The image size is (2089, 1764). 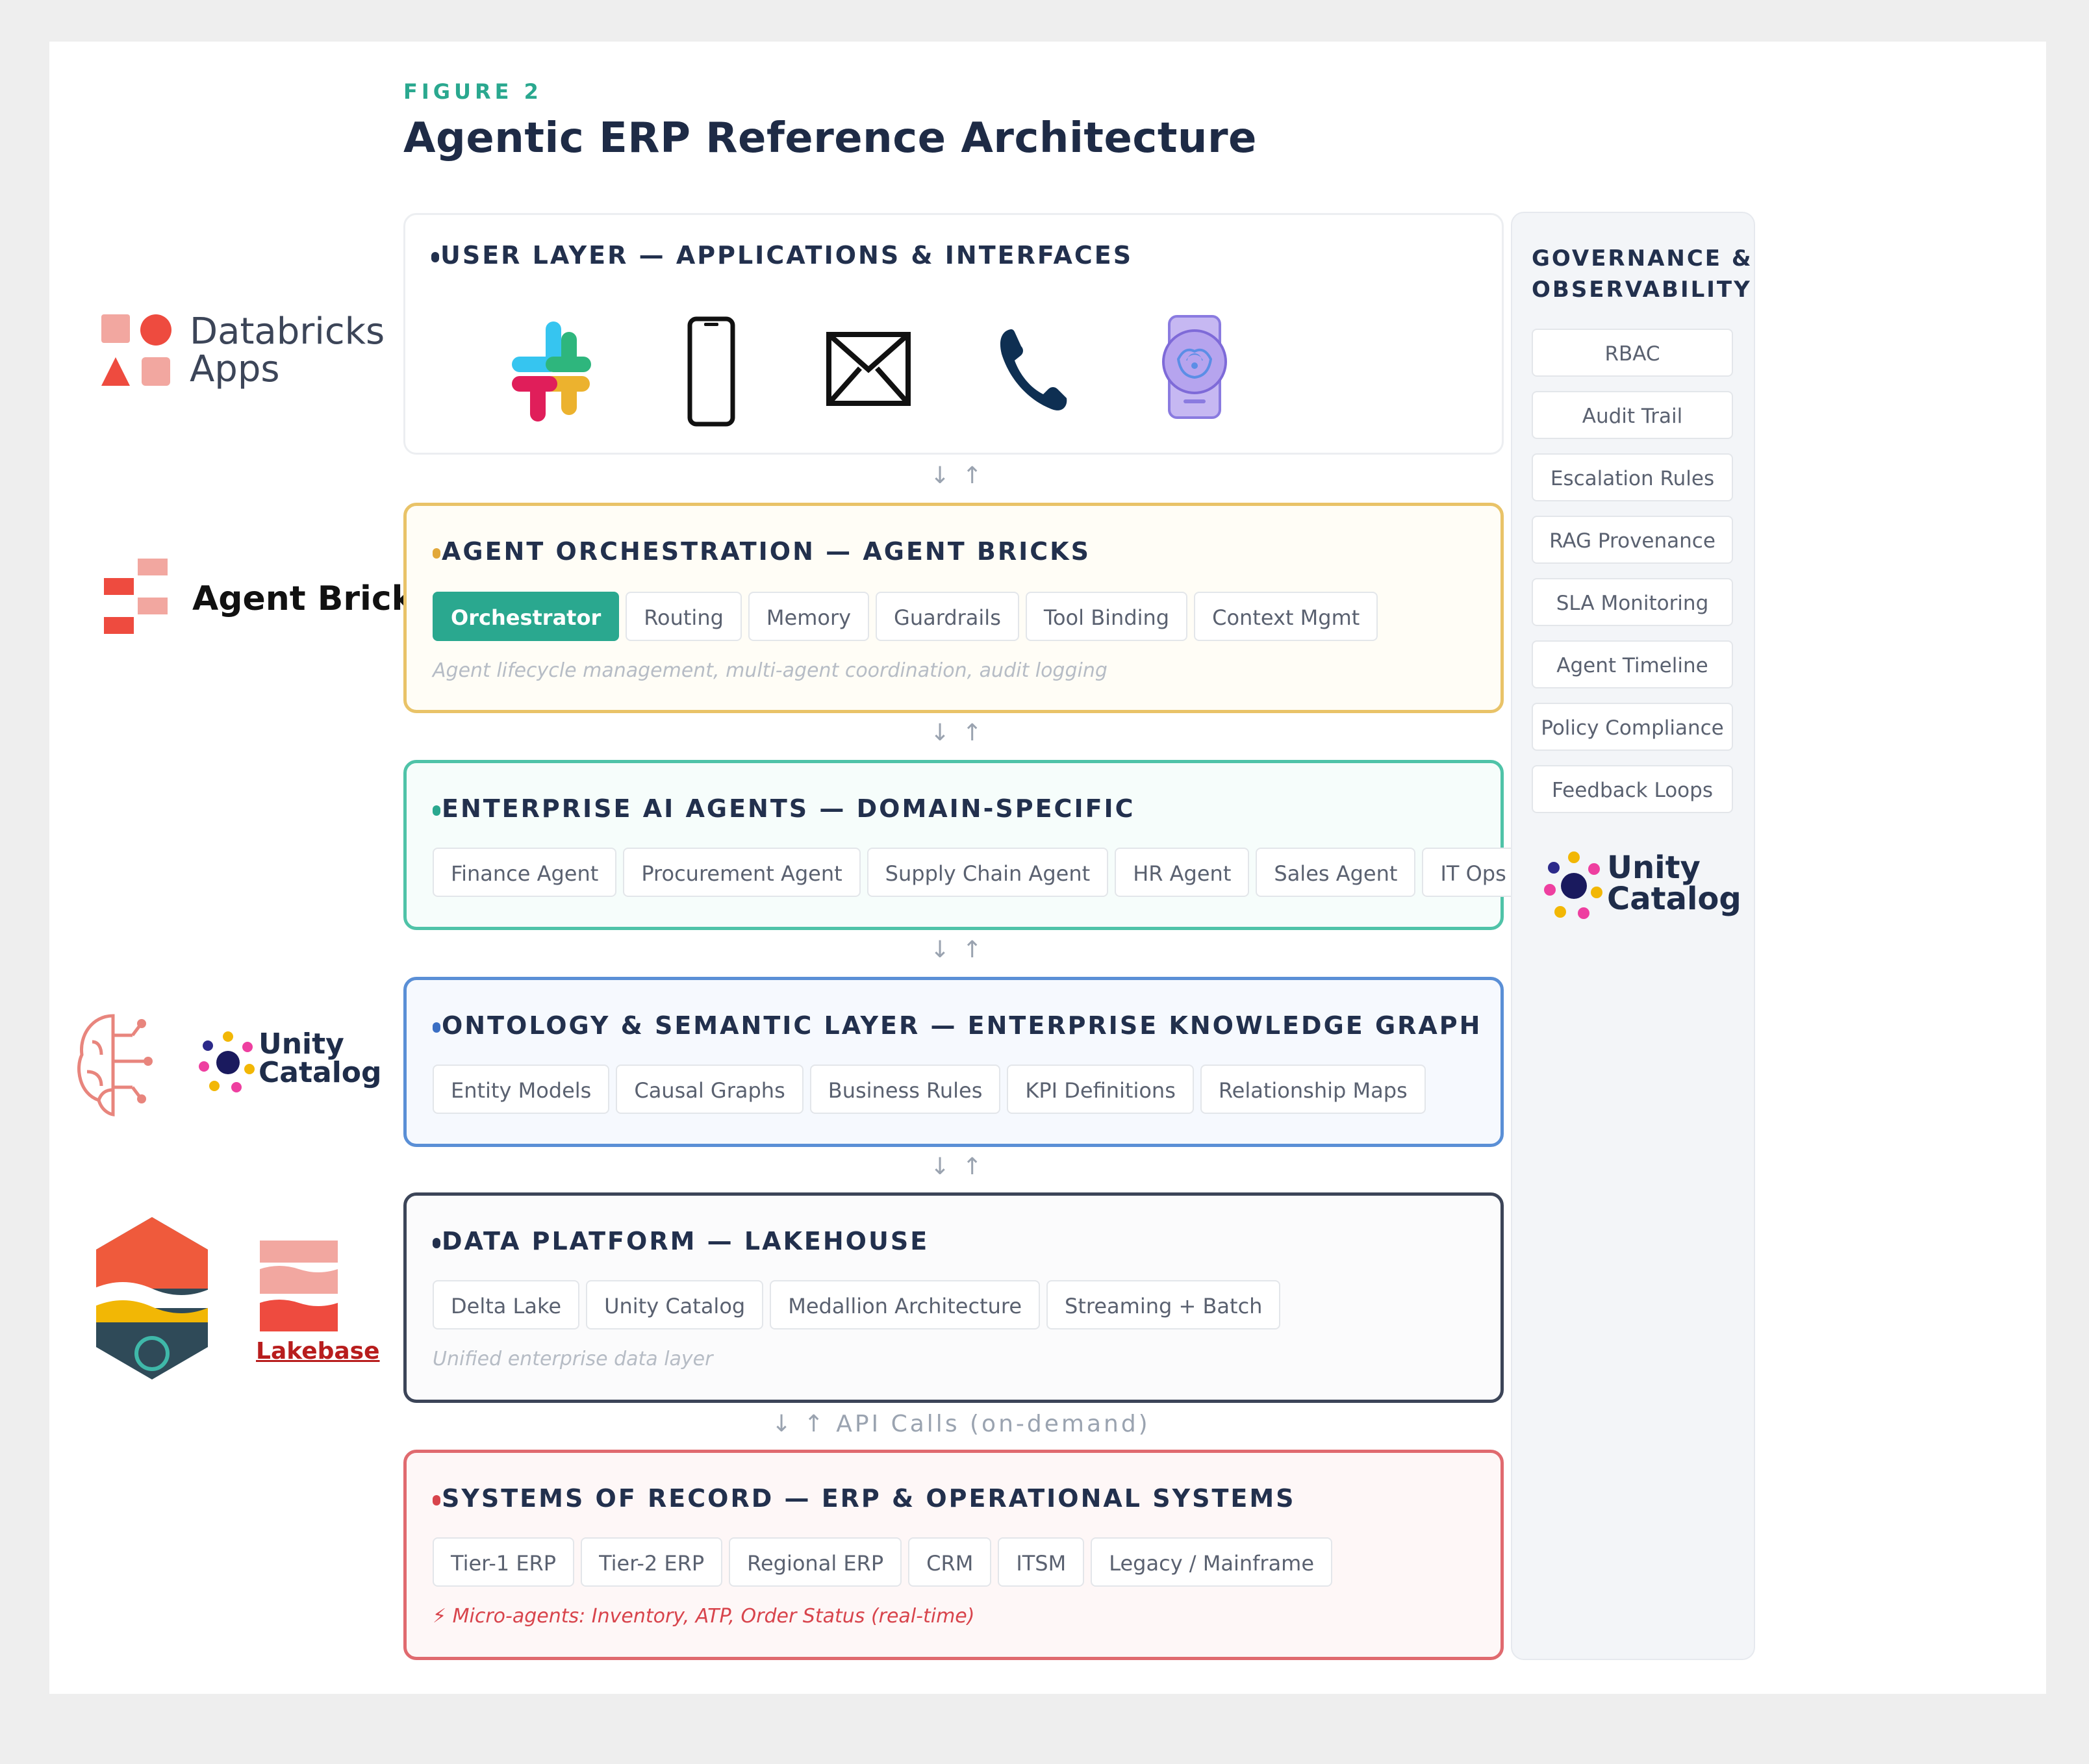 I want to click on connector-enterprise-ontology: ↓ ↑, so click(x=958, y=950).